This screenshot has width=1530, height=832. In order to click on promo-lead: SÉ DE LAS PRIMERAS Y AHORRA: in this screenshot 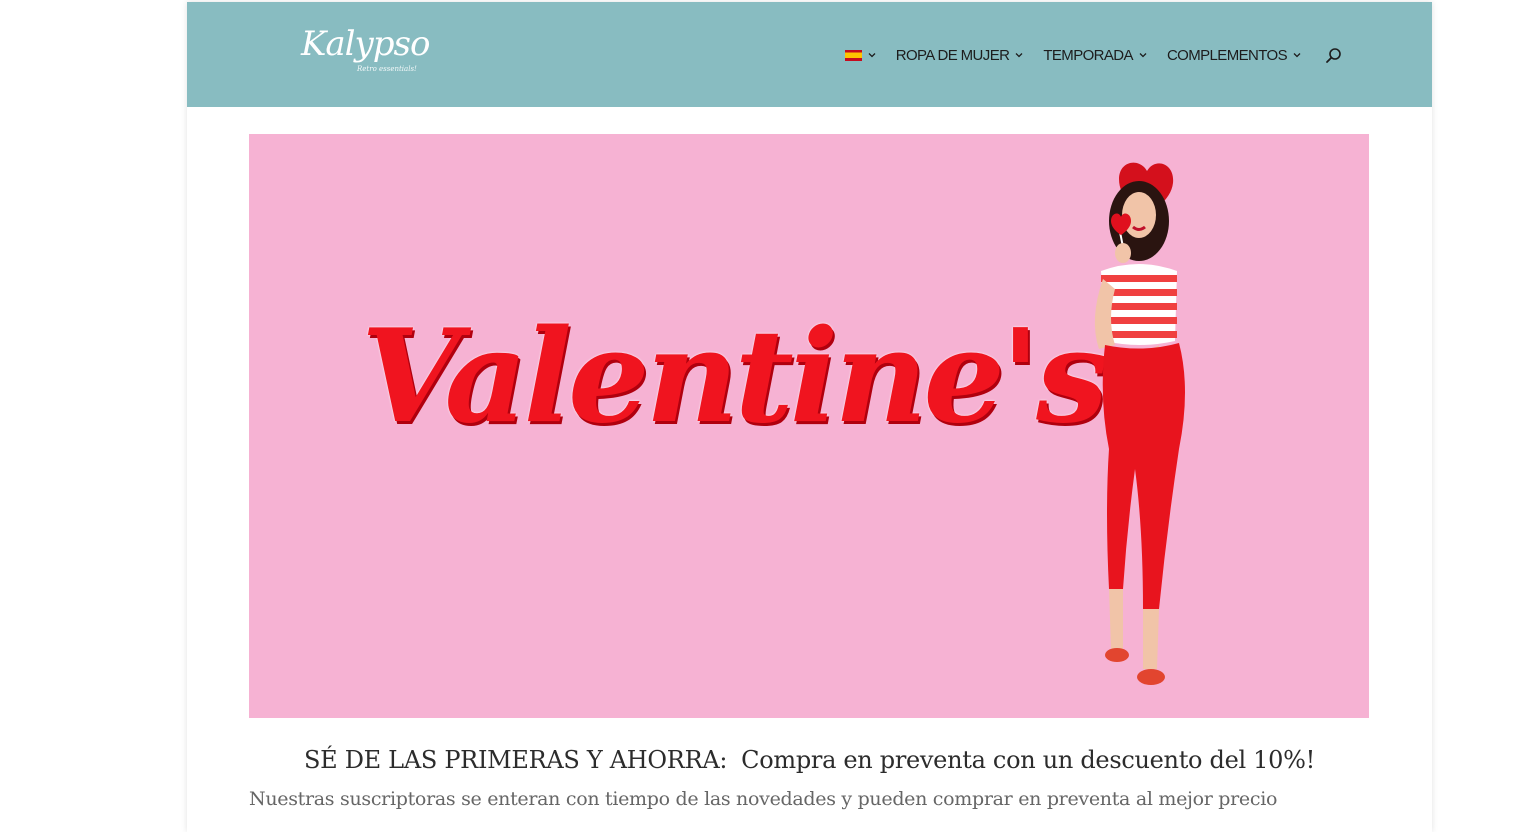, I will do `click(516, 760)`.